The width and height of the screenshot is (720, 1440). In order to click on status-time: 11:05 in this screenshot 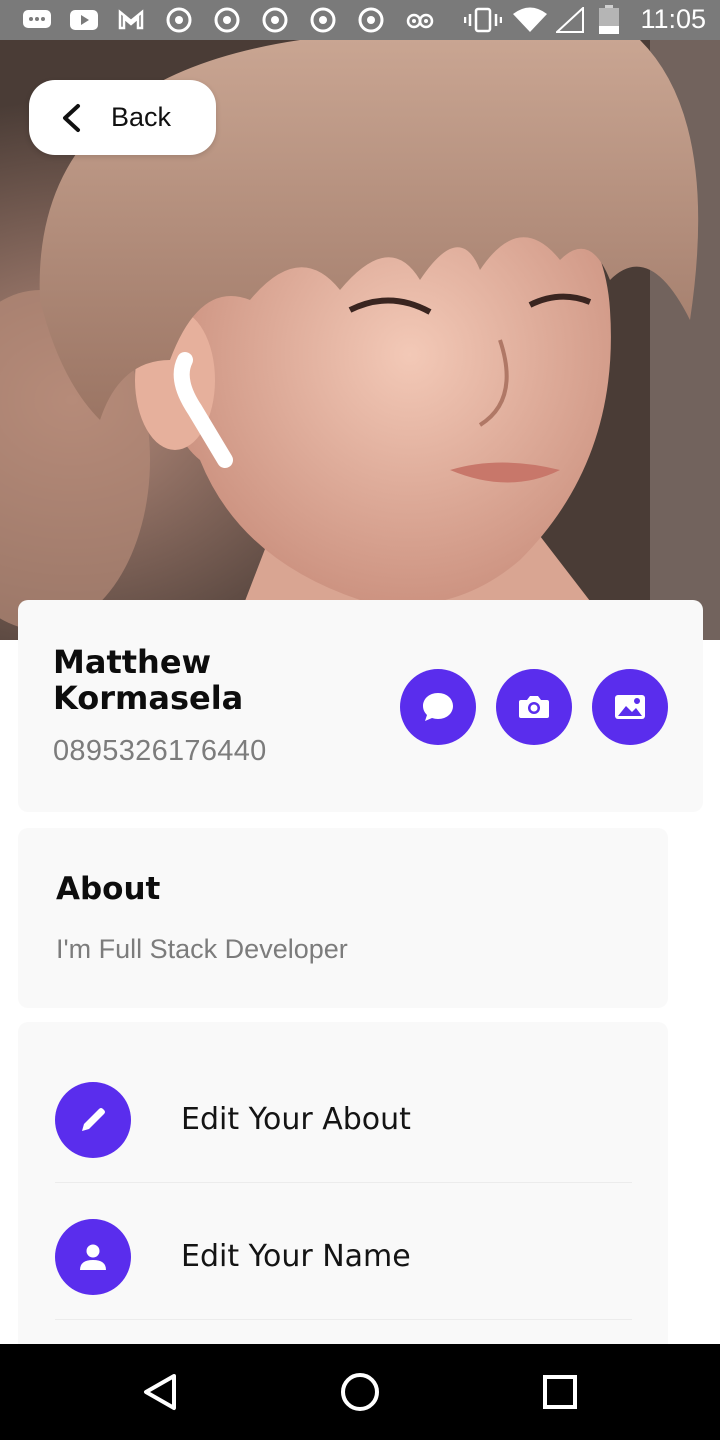, I will do `click(673, 19)`.